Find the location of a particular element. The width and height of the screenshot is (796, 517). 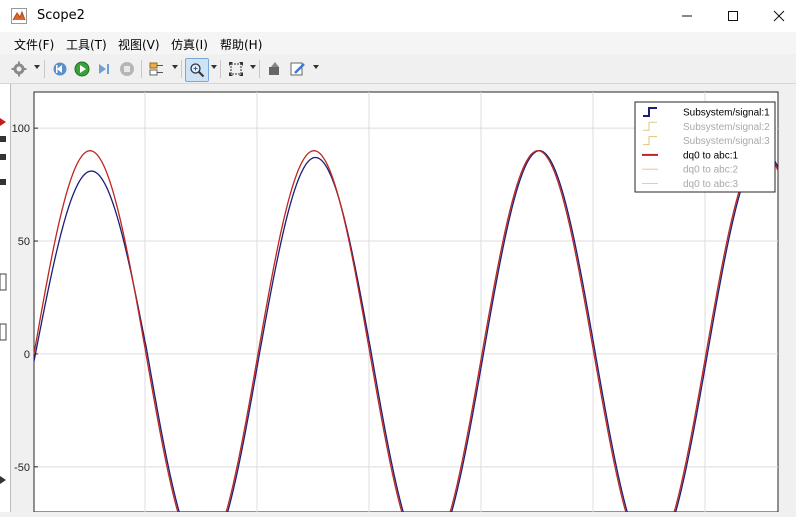

minimize-button is located at coordinates (687, 16).